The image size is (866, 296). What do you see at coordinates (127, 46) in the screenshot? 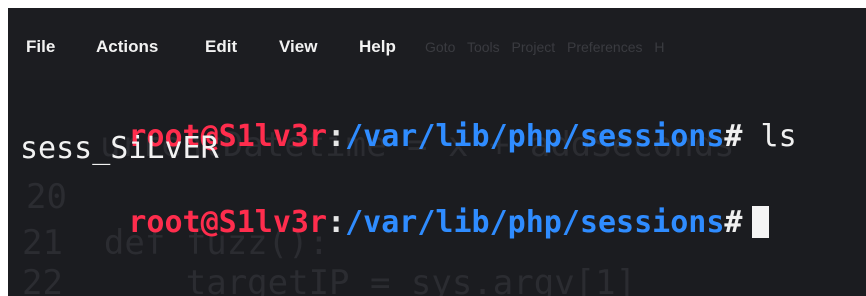
I see `menu-actions: Actions` at bounding box center [127, 46].